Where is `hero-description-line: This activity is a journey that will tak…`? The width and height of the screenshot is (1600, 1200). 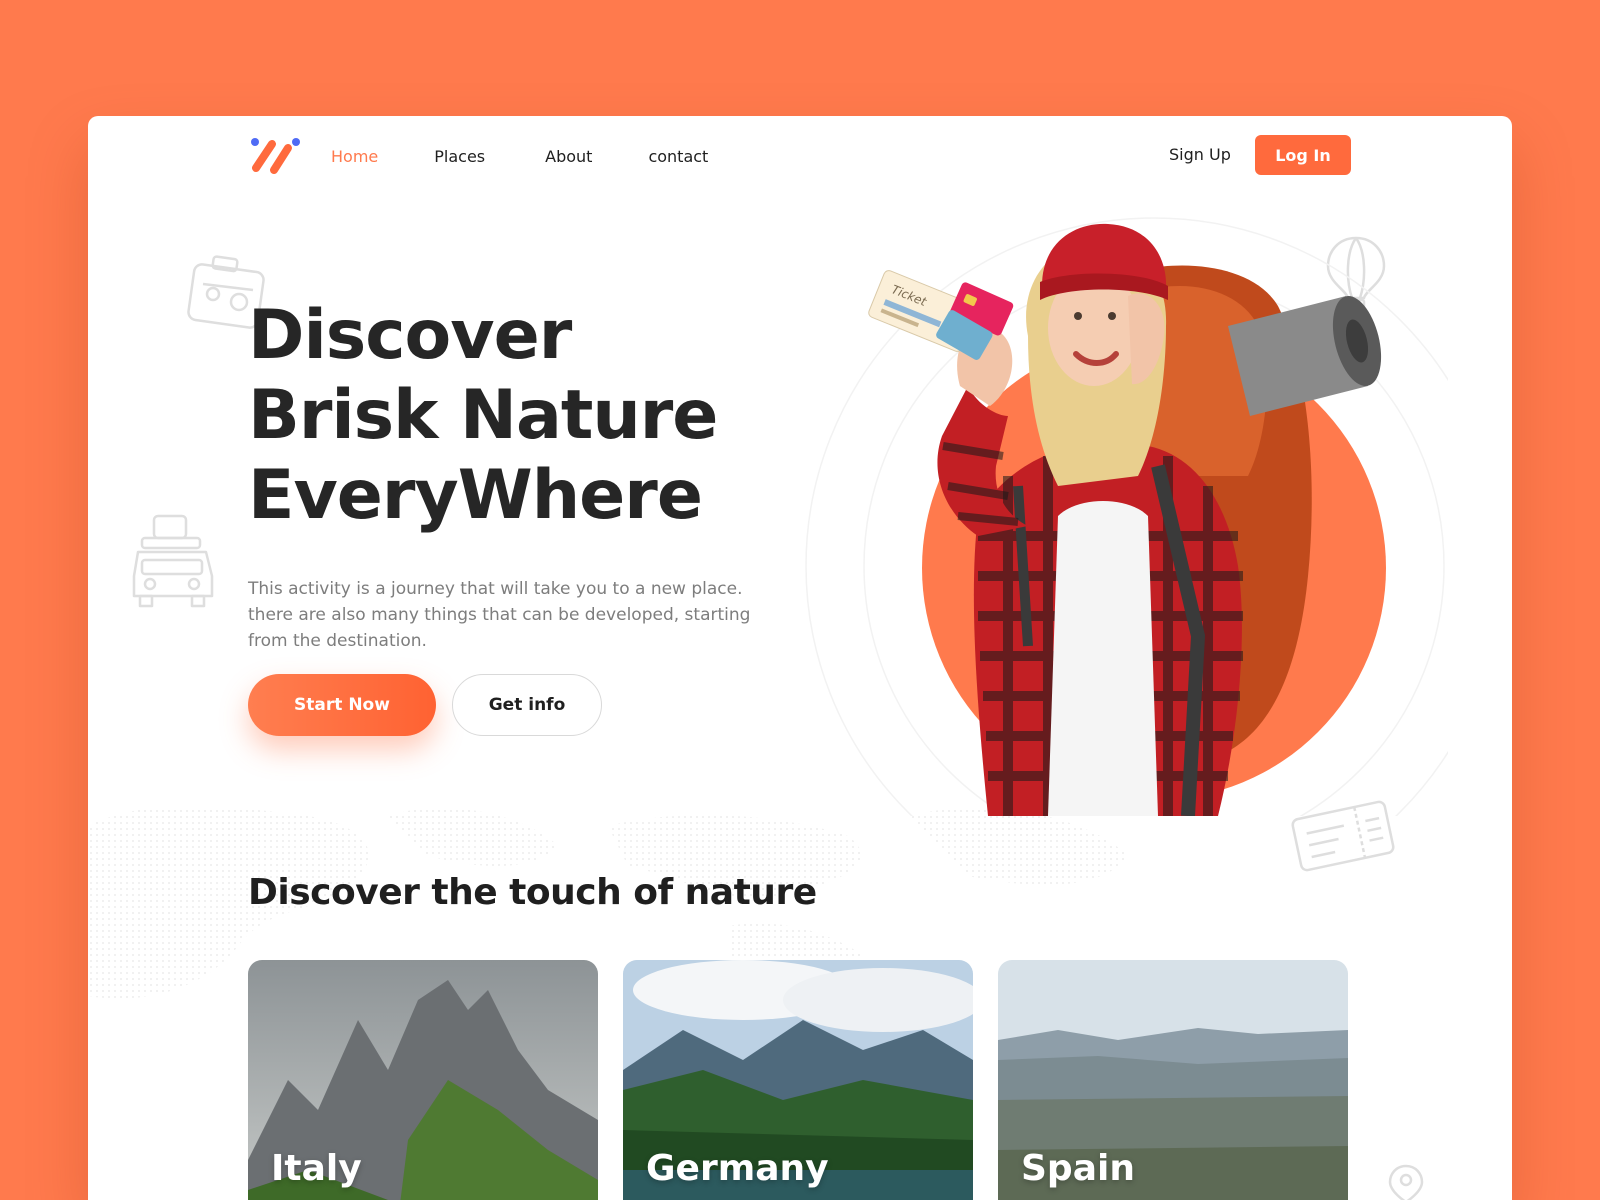 hero-description-line: This activity is a journey that will tak… is located at coordinates (495, 589).